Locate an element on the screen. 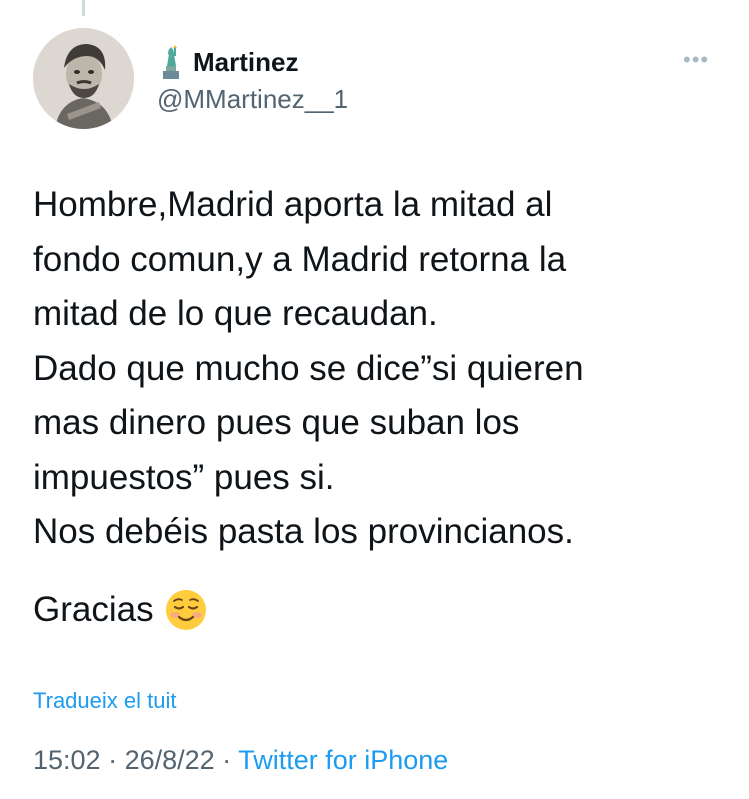  translate-tweet-link: Tradueix el tuit is located at coordinates (104, 701).